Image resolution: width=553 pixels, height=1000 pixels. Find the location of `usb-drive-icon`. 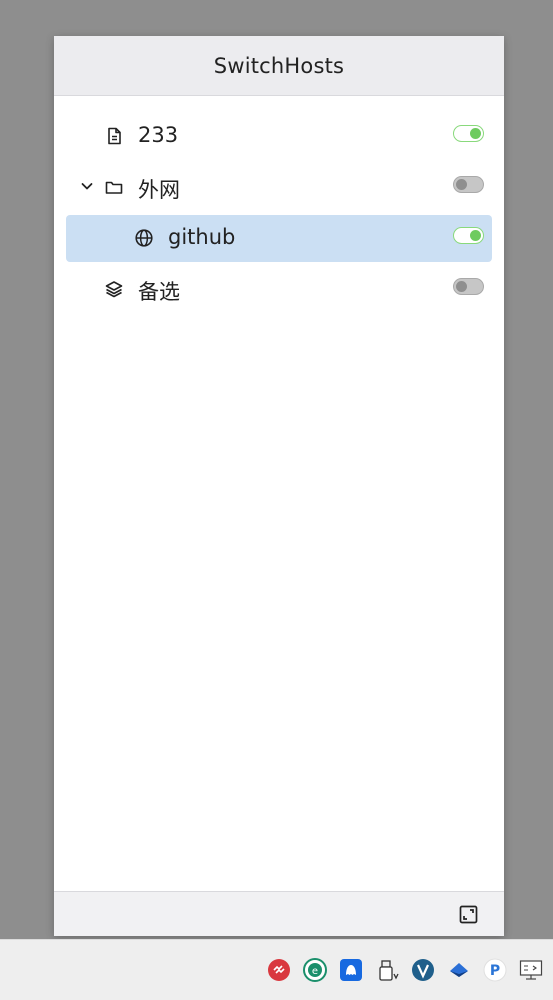

usb-drive-icon is located at coordinates (389, 970).